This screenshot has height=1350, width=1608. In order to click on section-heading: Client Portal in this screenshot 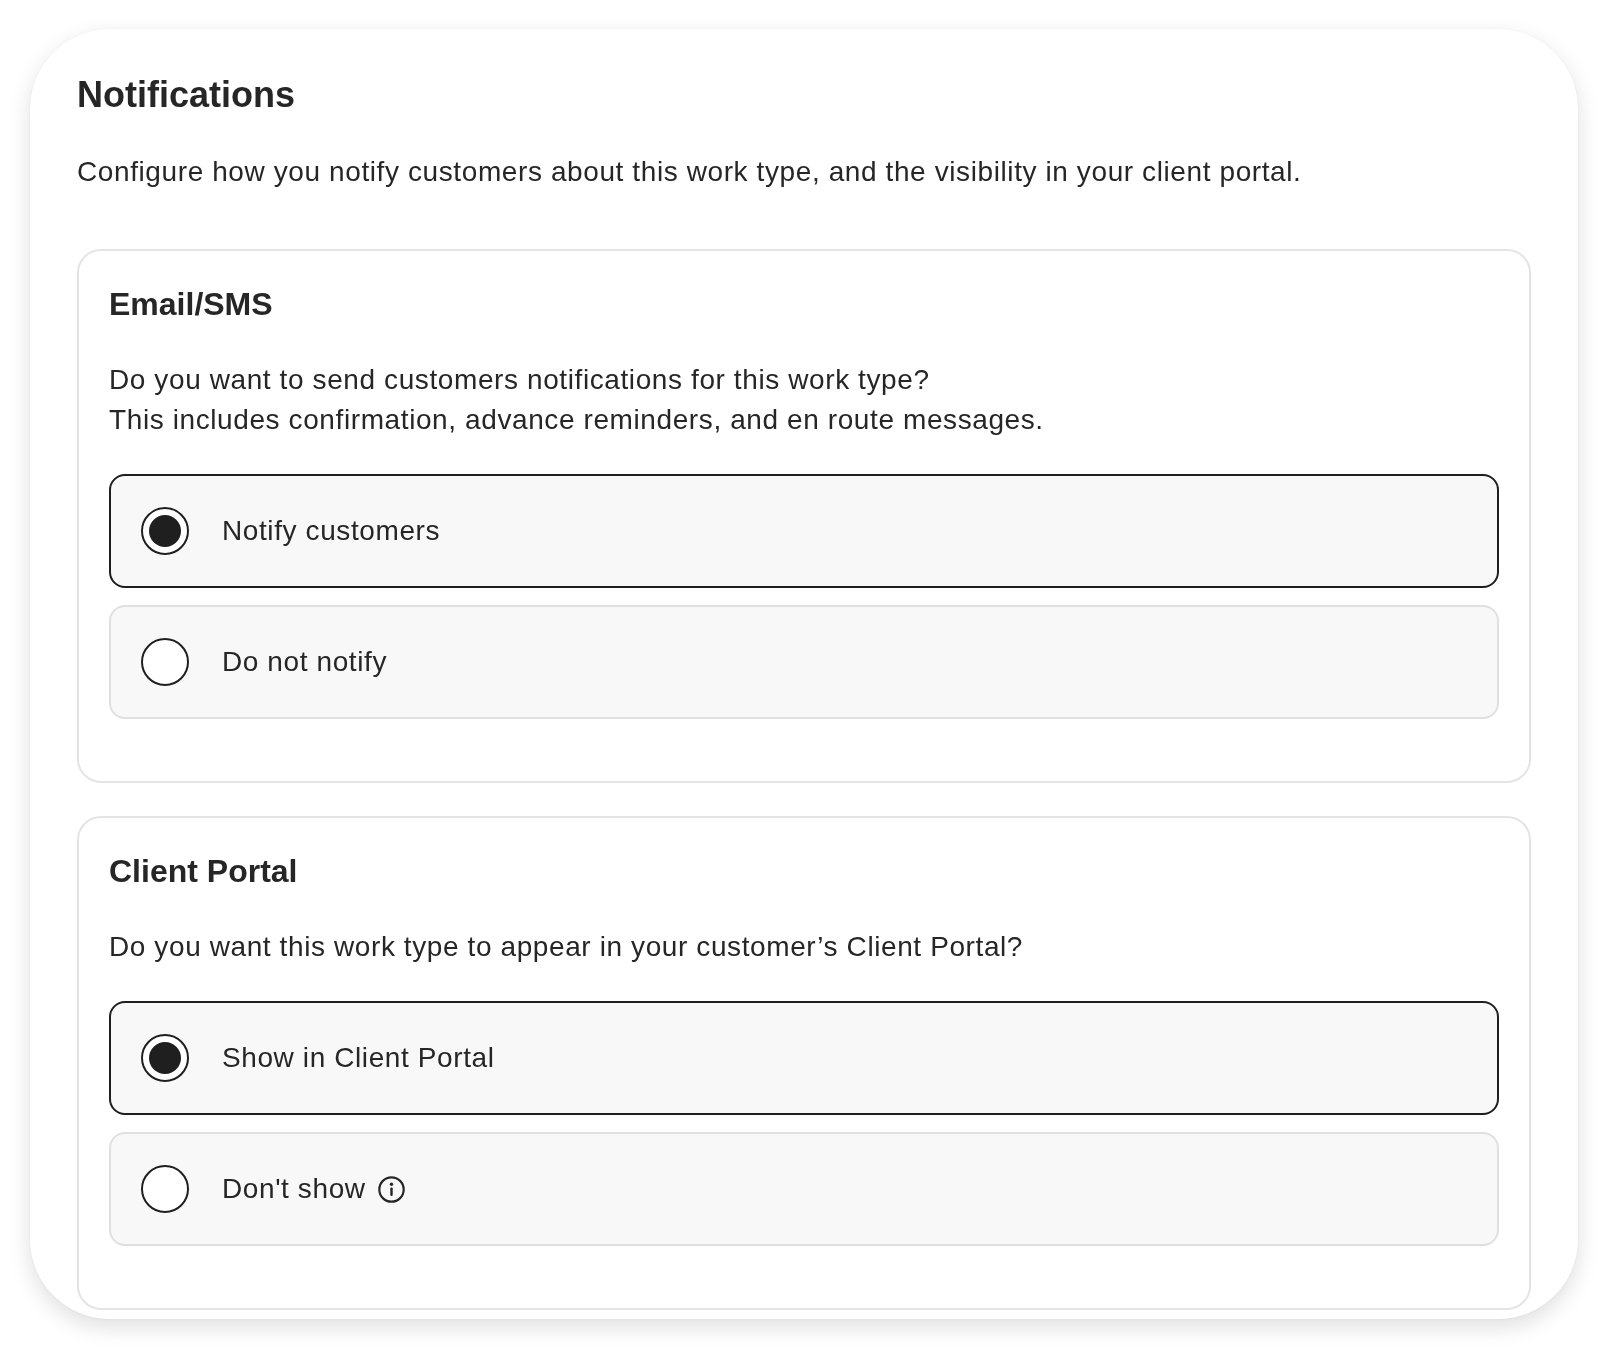, I will do `click(203, 871)`.